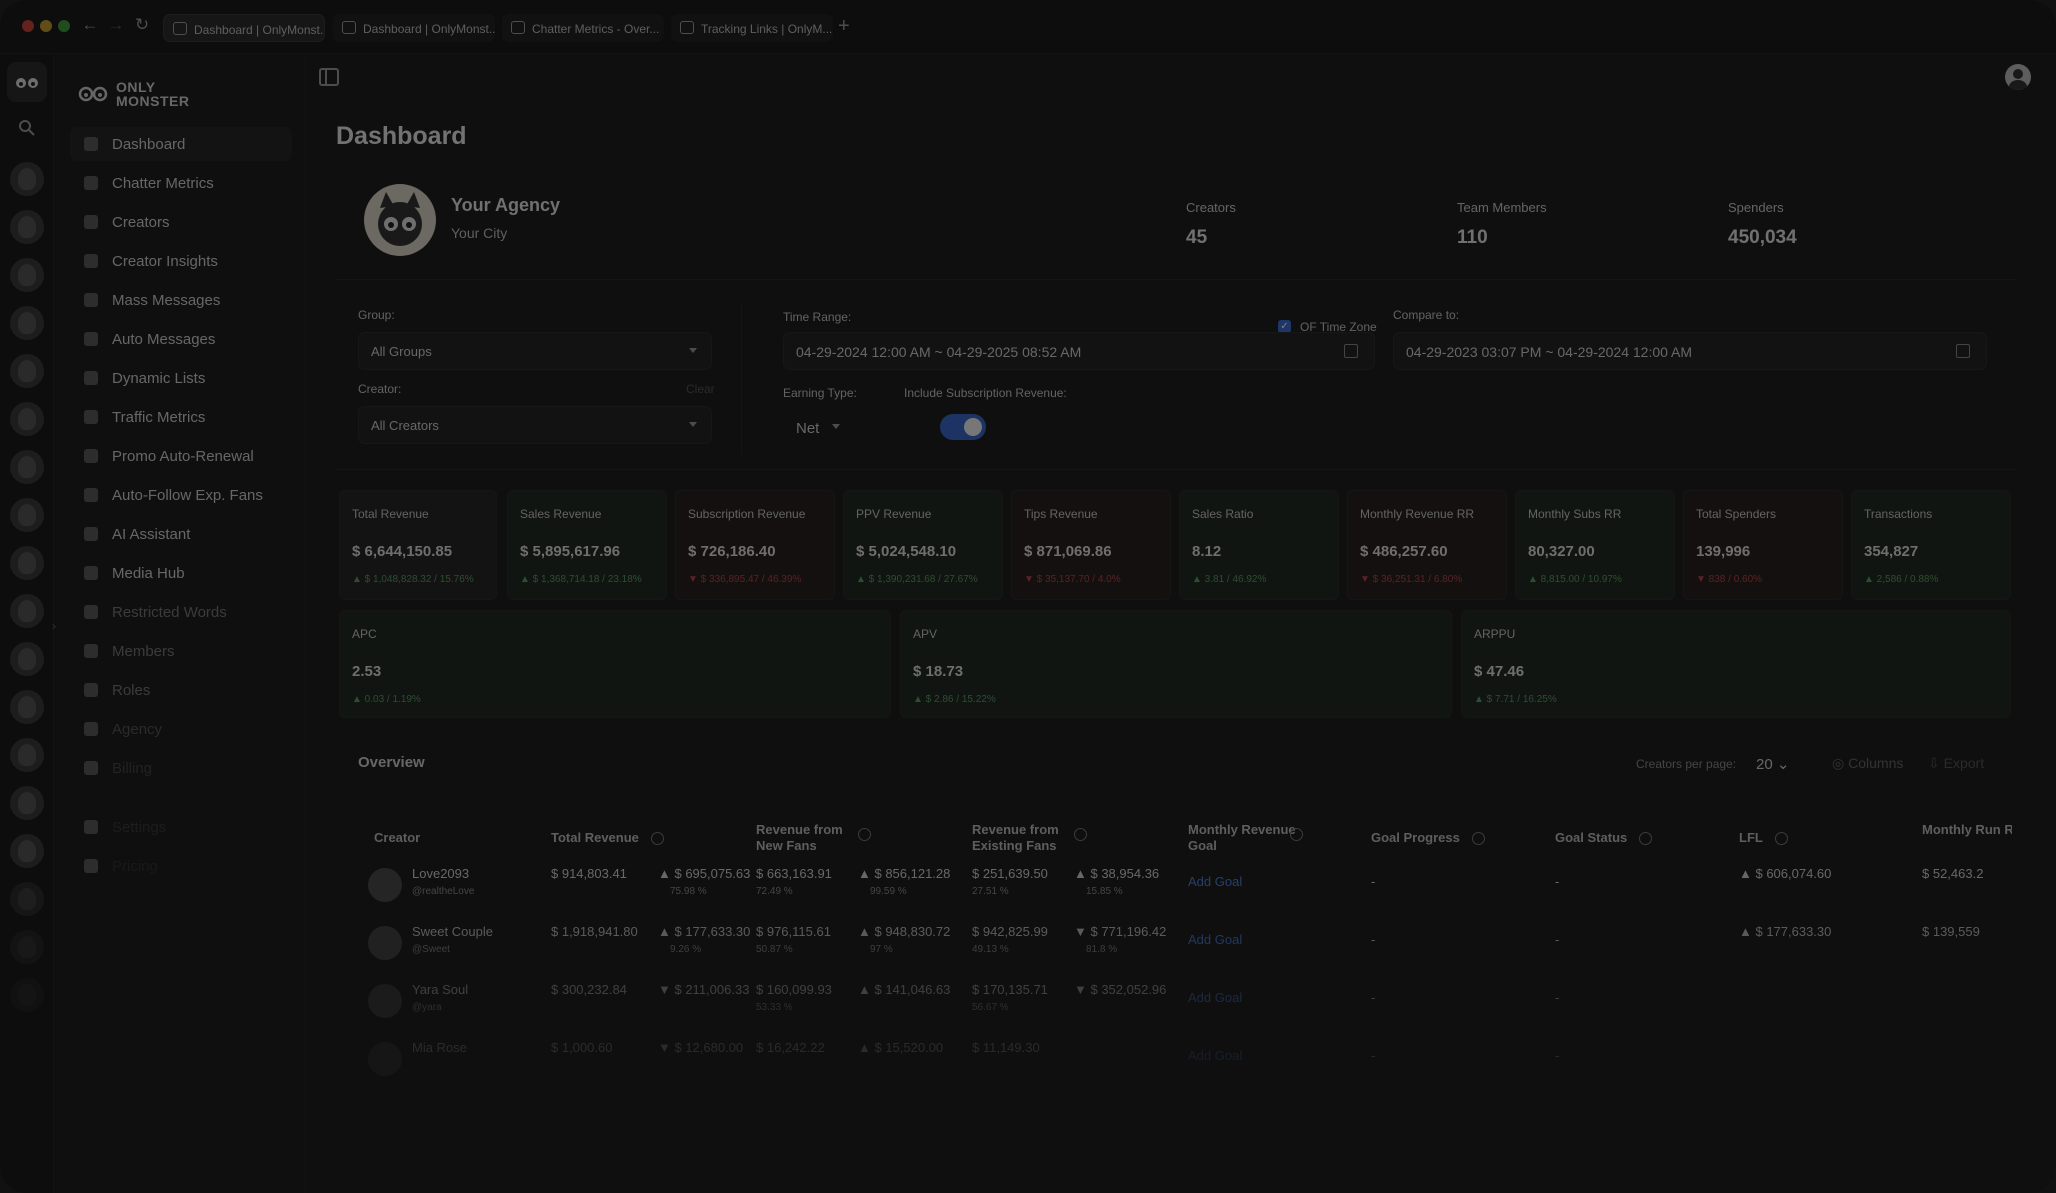 The height and width of the screenshot is (1193, 2056). Describe the element at coordinates (181, 261) in the screenshot. I see `sidebar-item-creator-insights: Creator Insights` at that location.